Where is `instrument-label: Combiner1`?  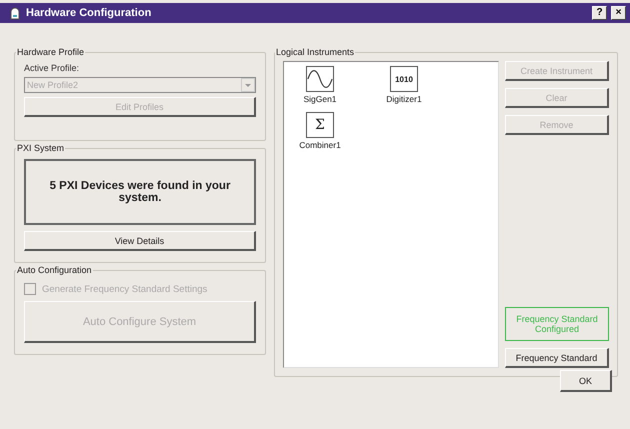 instrument-label: Combiner1 is located at coordinates (320, 145).